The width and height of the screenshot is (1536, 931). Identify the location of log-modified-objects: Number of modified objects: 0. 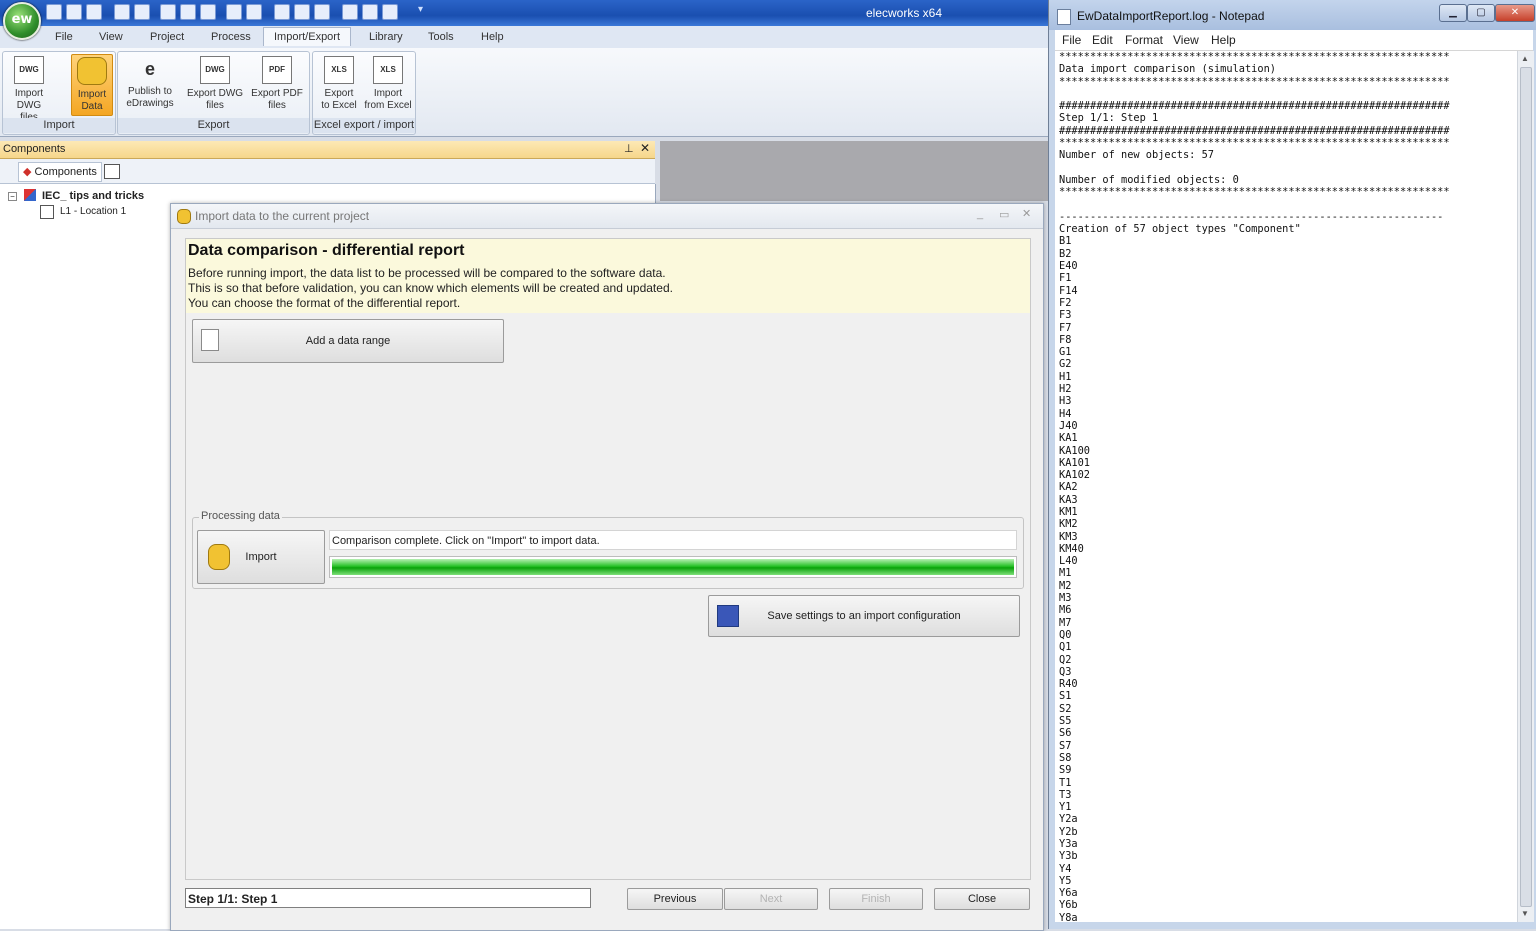
(1149, 179).